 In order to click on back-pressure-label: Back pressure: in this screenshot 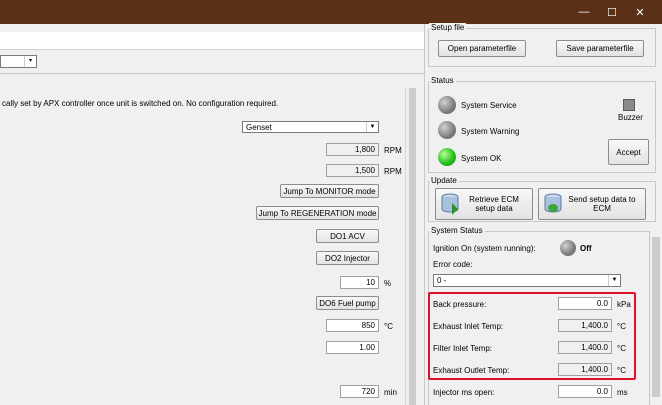, I will do `click(460, 304)`.